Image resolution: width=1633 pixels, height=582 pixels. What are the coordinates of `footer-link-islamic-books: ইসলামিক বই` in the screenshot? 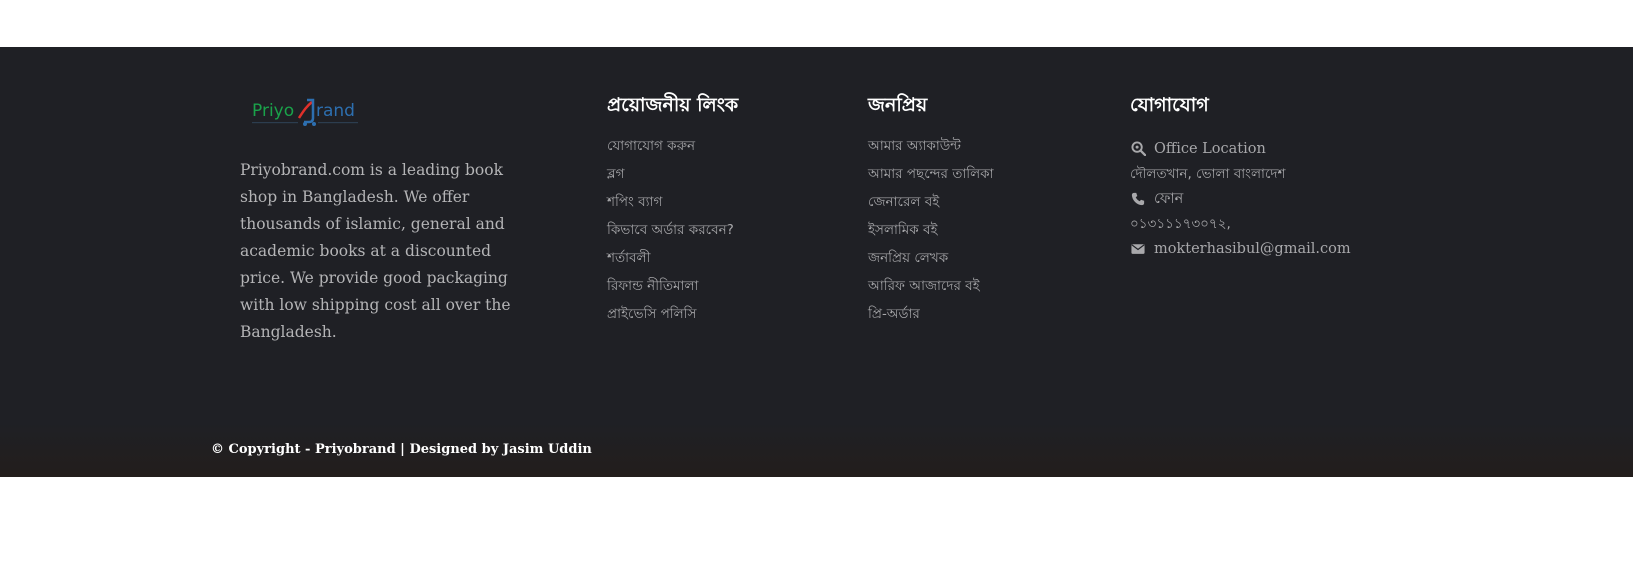 It's located at (931, 234).